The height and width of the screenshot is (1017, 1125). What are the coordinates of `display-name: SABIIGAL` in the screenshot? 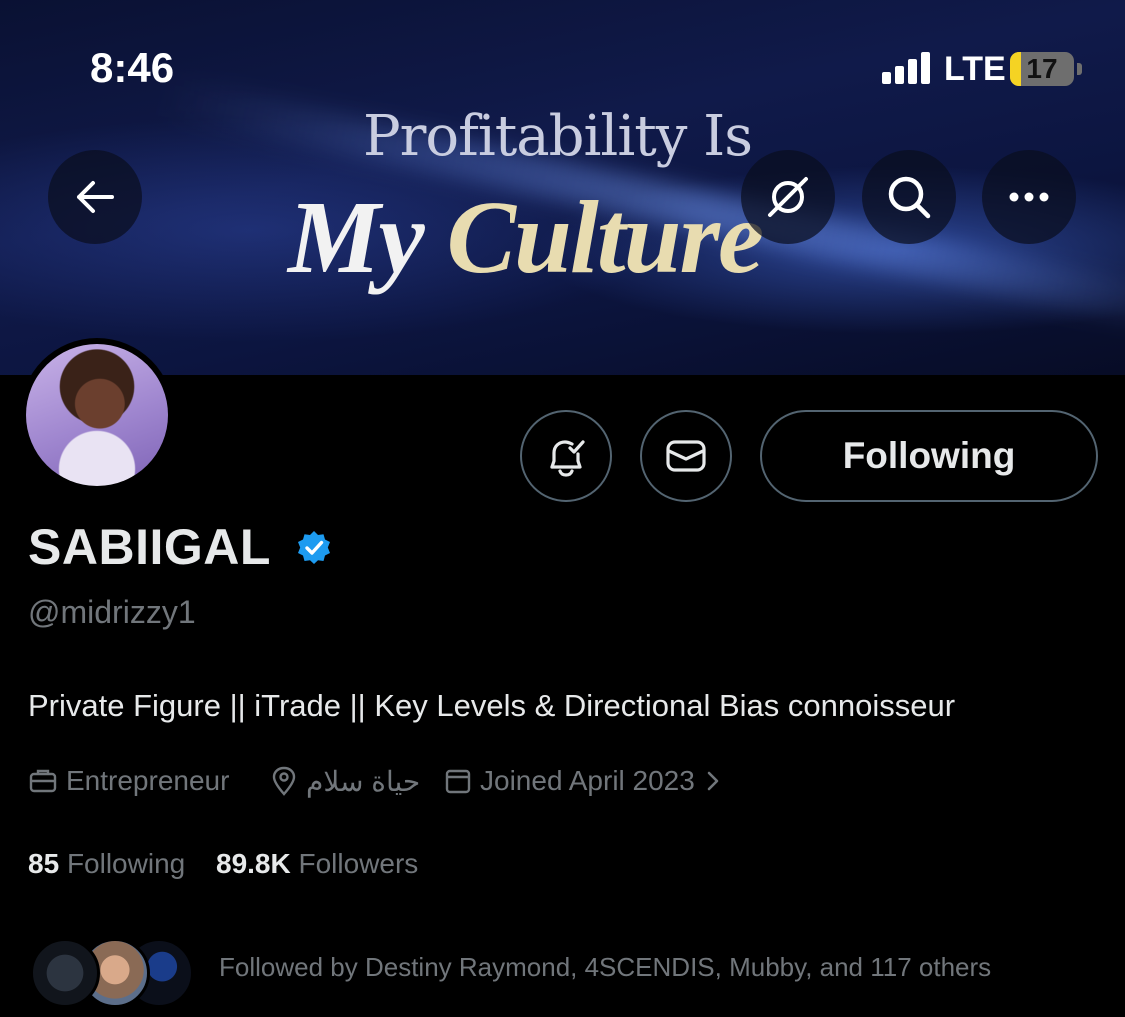 It's located at (149, 547).